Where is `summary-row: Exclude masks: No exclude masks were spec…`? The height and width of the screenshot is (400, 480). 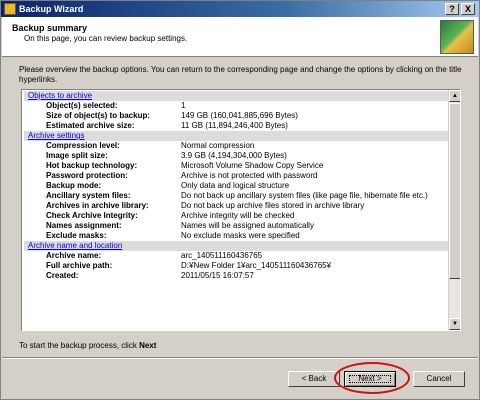 summary-row: Exclude masks: No exclude masks were spec… is located at coordinates (236, 236).